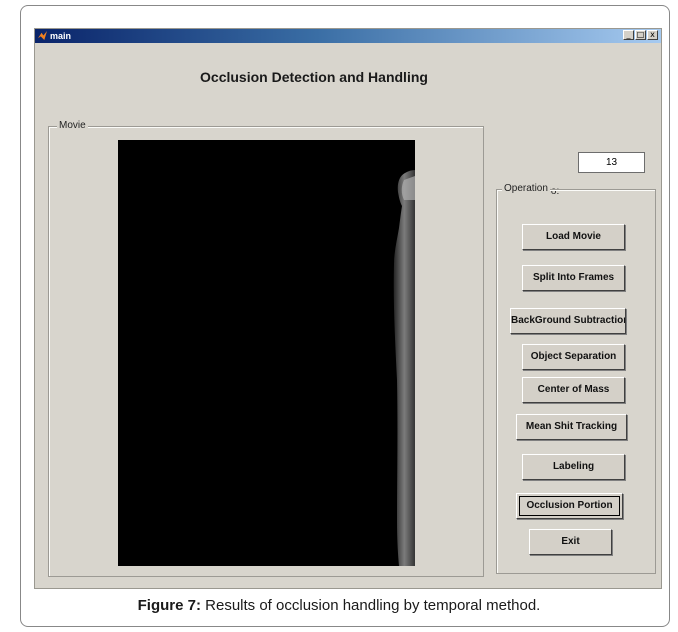  What do you see at coordinates (72, 126) in the screenshot?
I see `movie-panel-legend: Movie` at bounding box center [72, 126].